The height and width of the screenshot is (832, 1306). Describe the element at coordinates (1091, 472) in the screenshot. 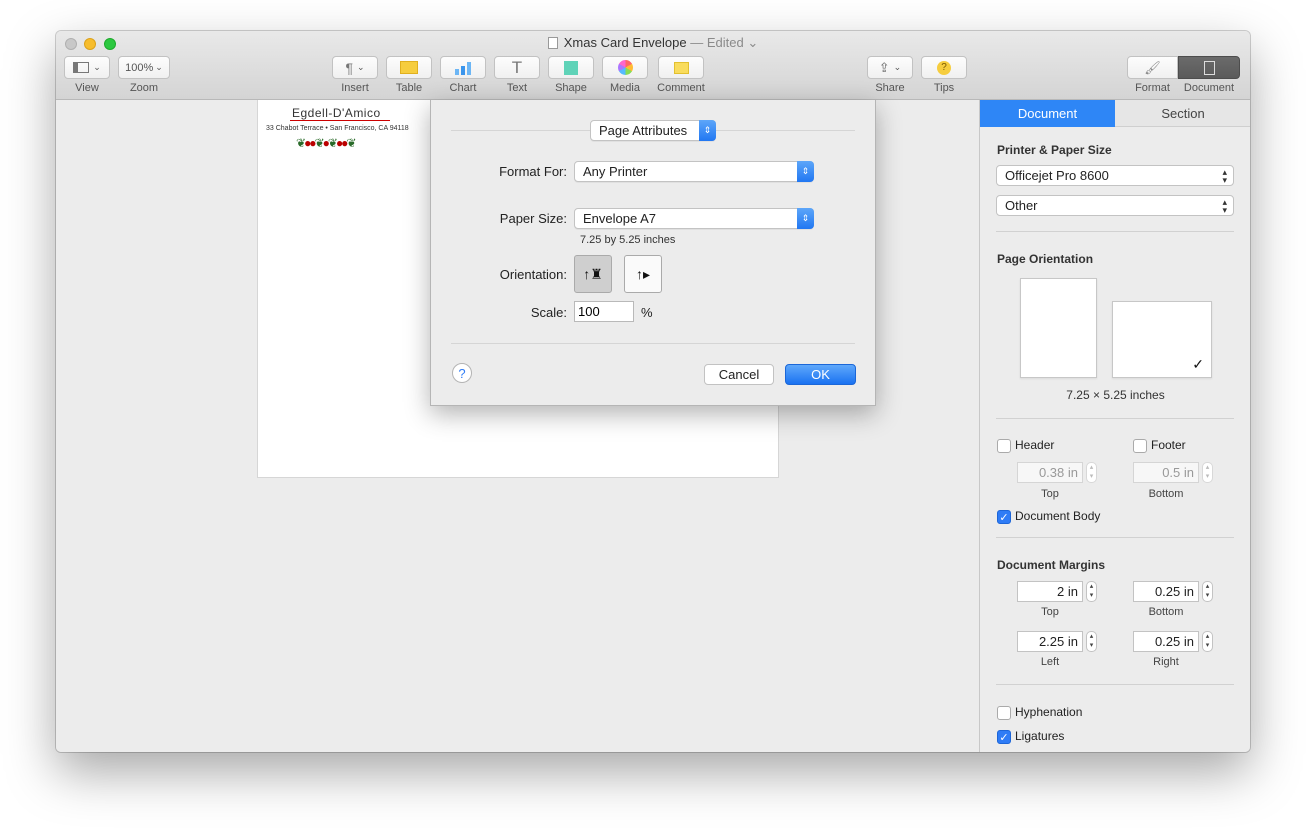

I see `header-margin-stepper: ▴ ▾` at that location.